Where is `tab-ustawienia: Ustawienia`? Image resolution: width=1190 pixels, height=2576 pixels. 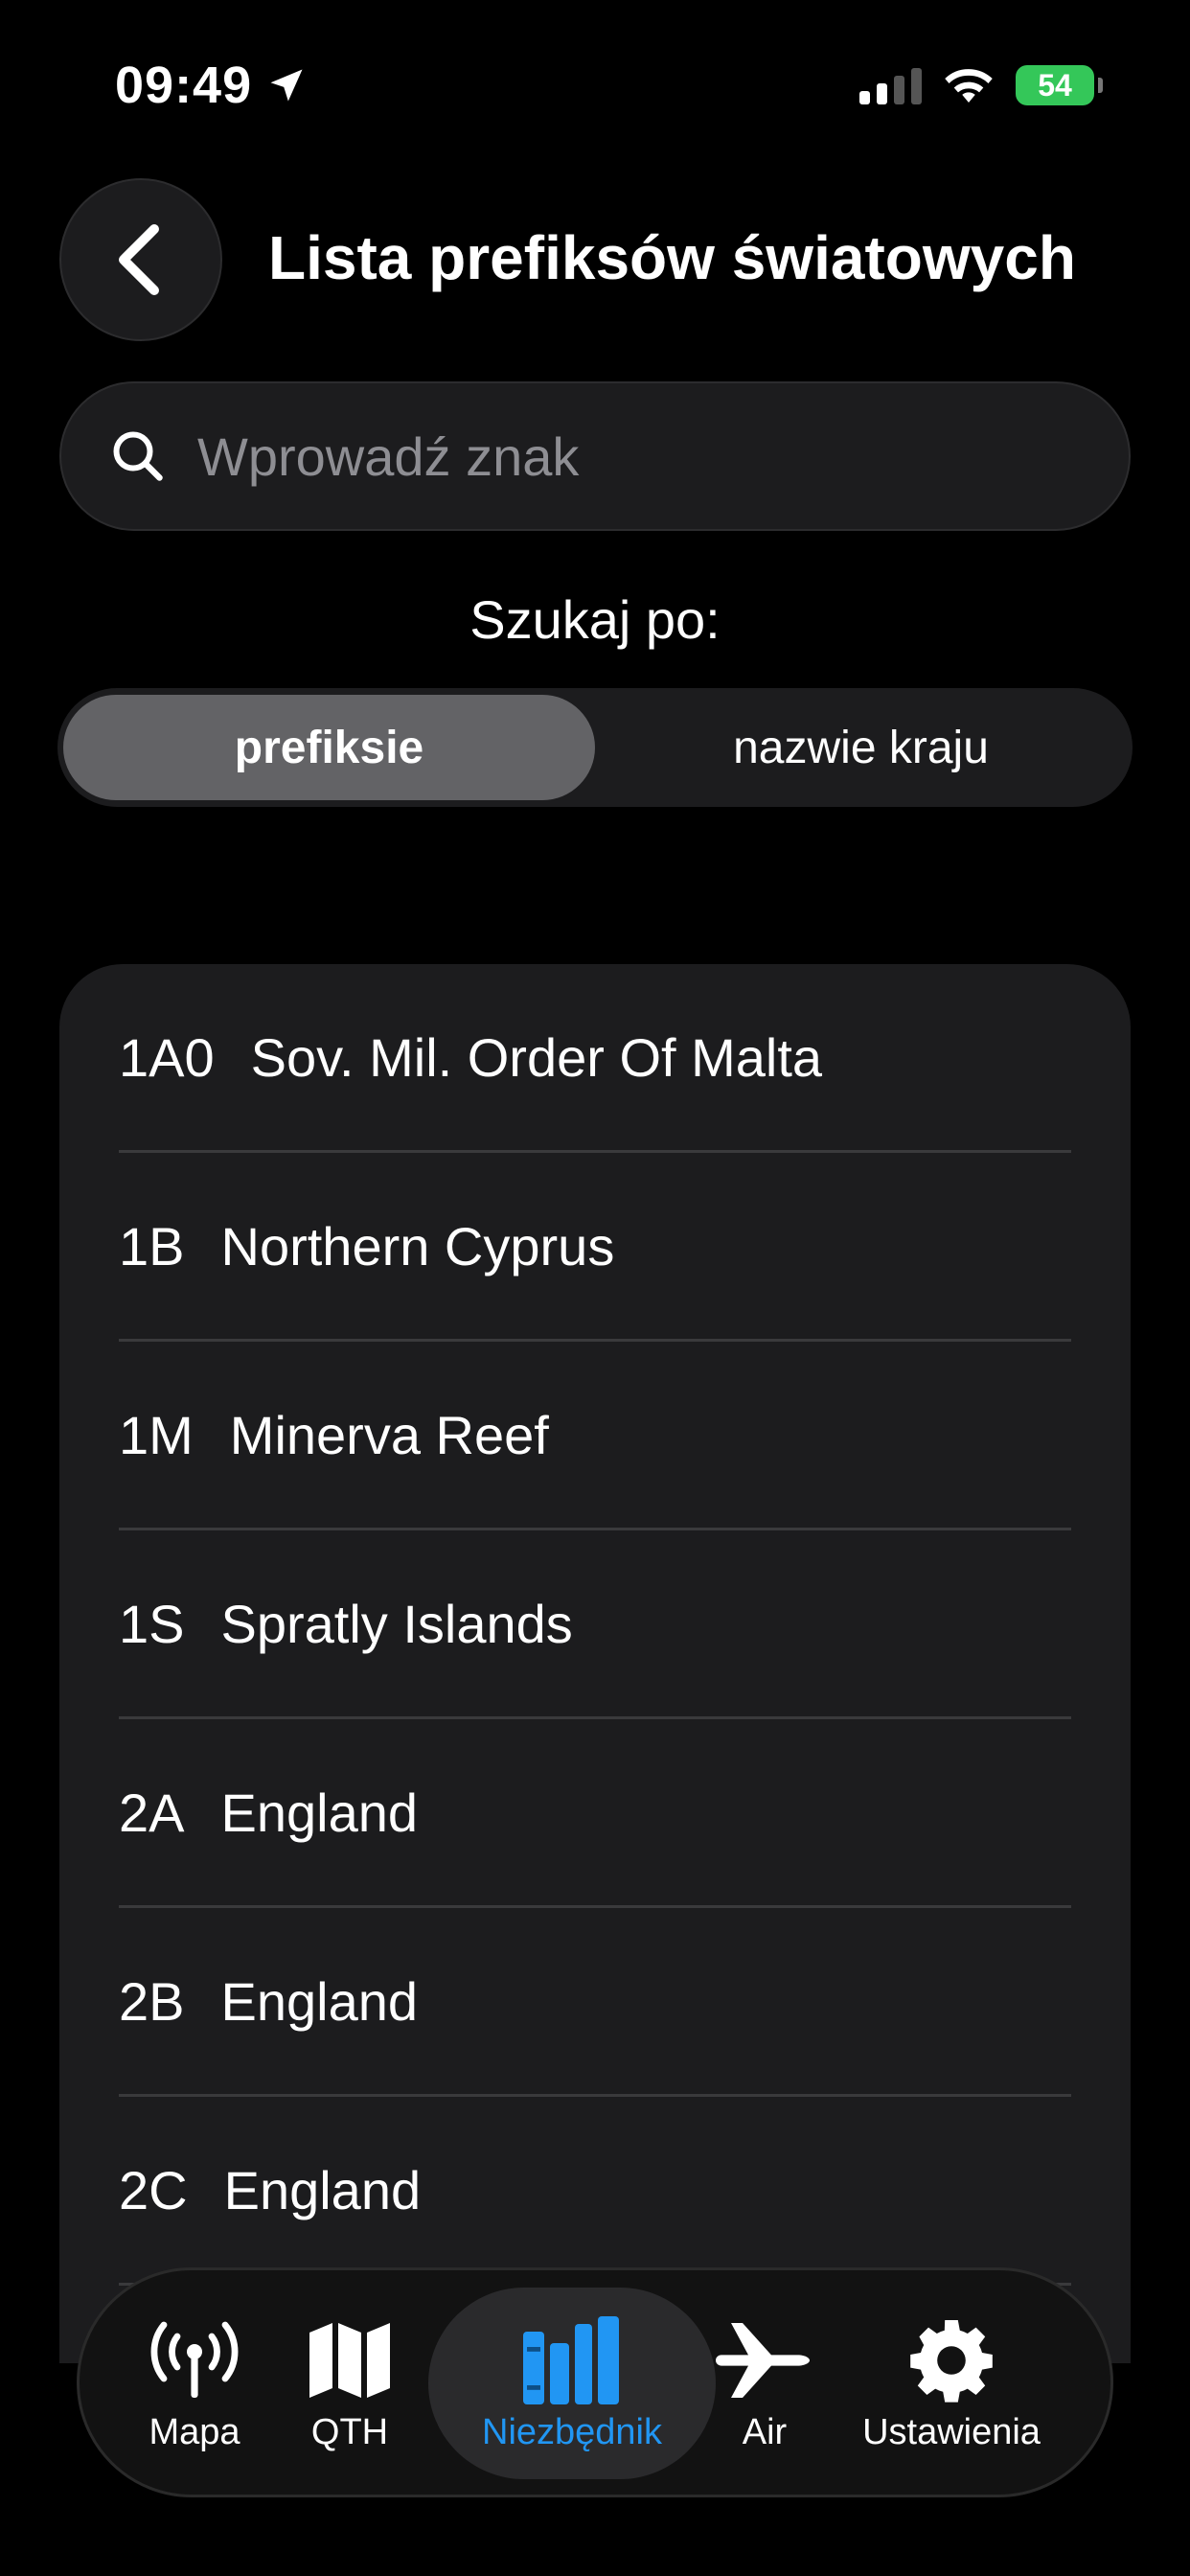 tab-ustawienia: Ustawienia is located at coordinates (952, 2382).